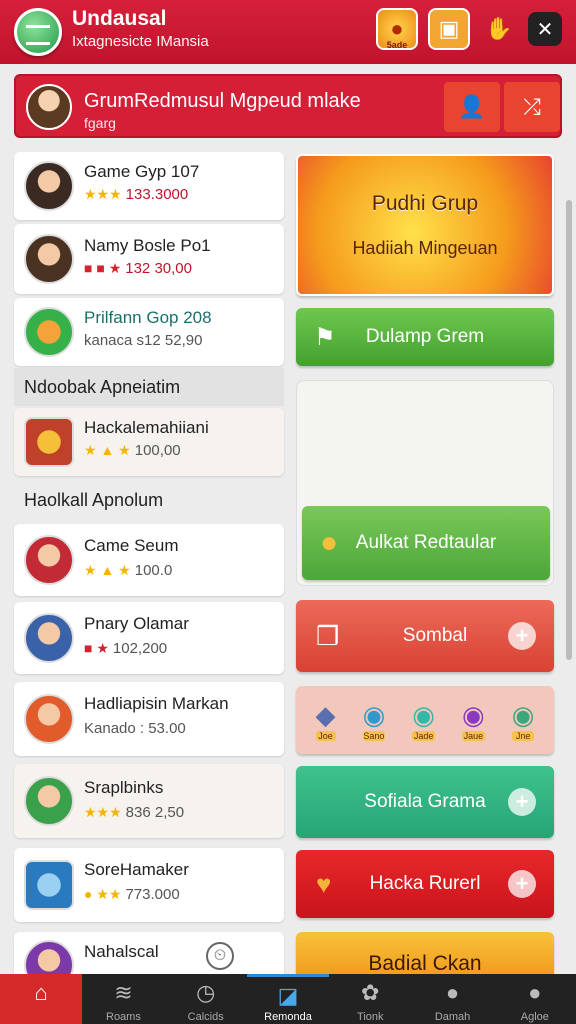  Describe the element at coordinates (425, 337) in the screenshot. I see `green-action-button: ⚑ Dulamp Grem` at that location.